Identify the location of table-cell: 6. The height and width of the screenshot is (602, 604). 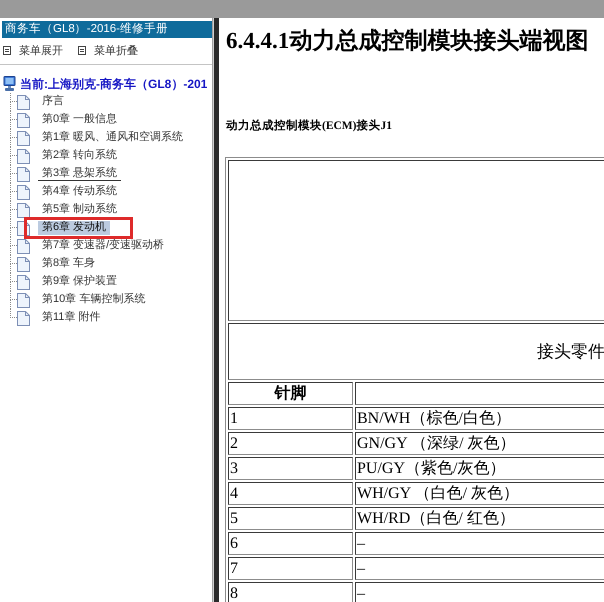
(290, 543).